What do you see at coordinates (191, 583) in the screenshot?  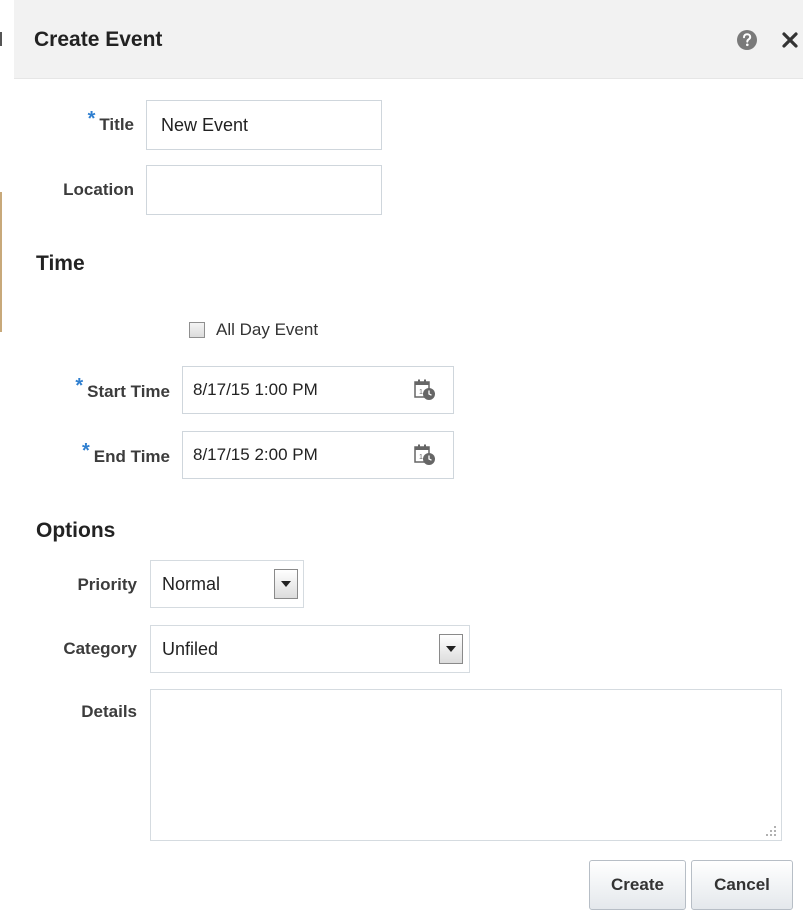 I see `priority-select-value: Normal` at bounding box center [191, 583].